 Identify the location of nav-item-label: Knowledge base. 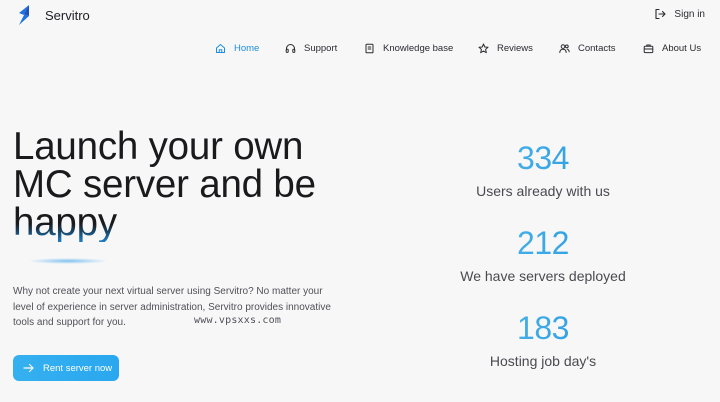
(418, 48).